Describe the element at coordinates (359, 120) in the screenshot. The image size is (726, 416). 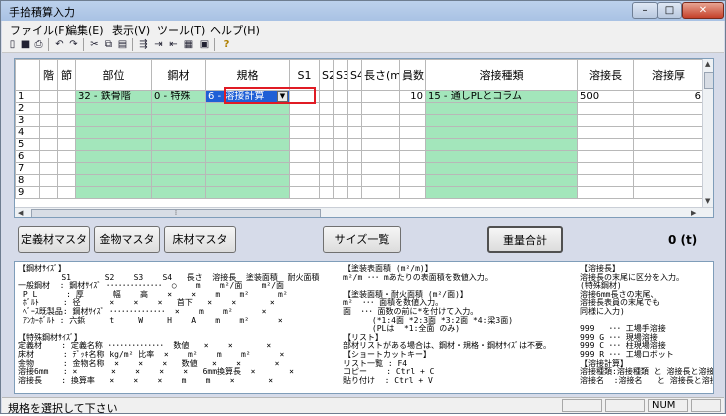
I see `table-row: 3` at that location.